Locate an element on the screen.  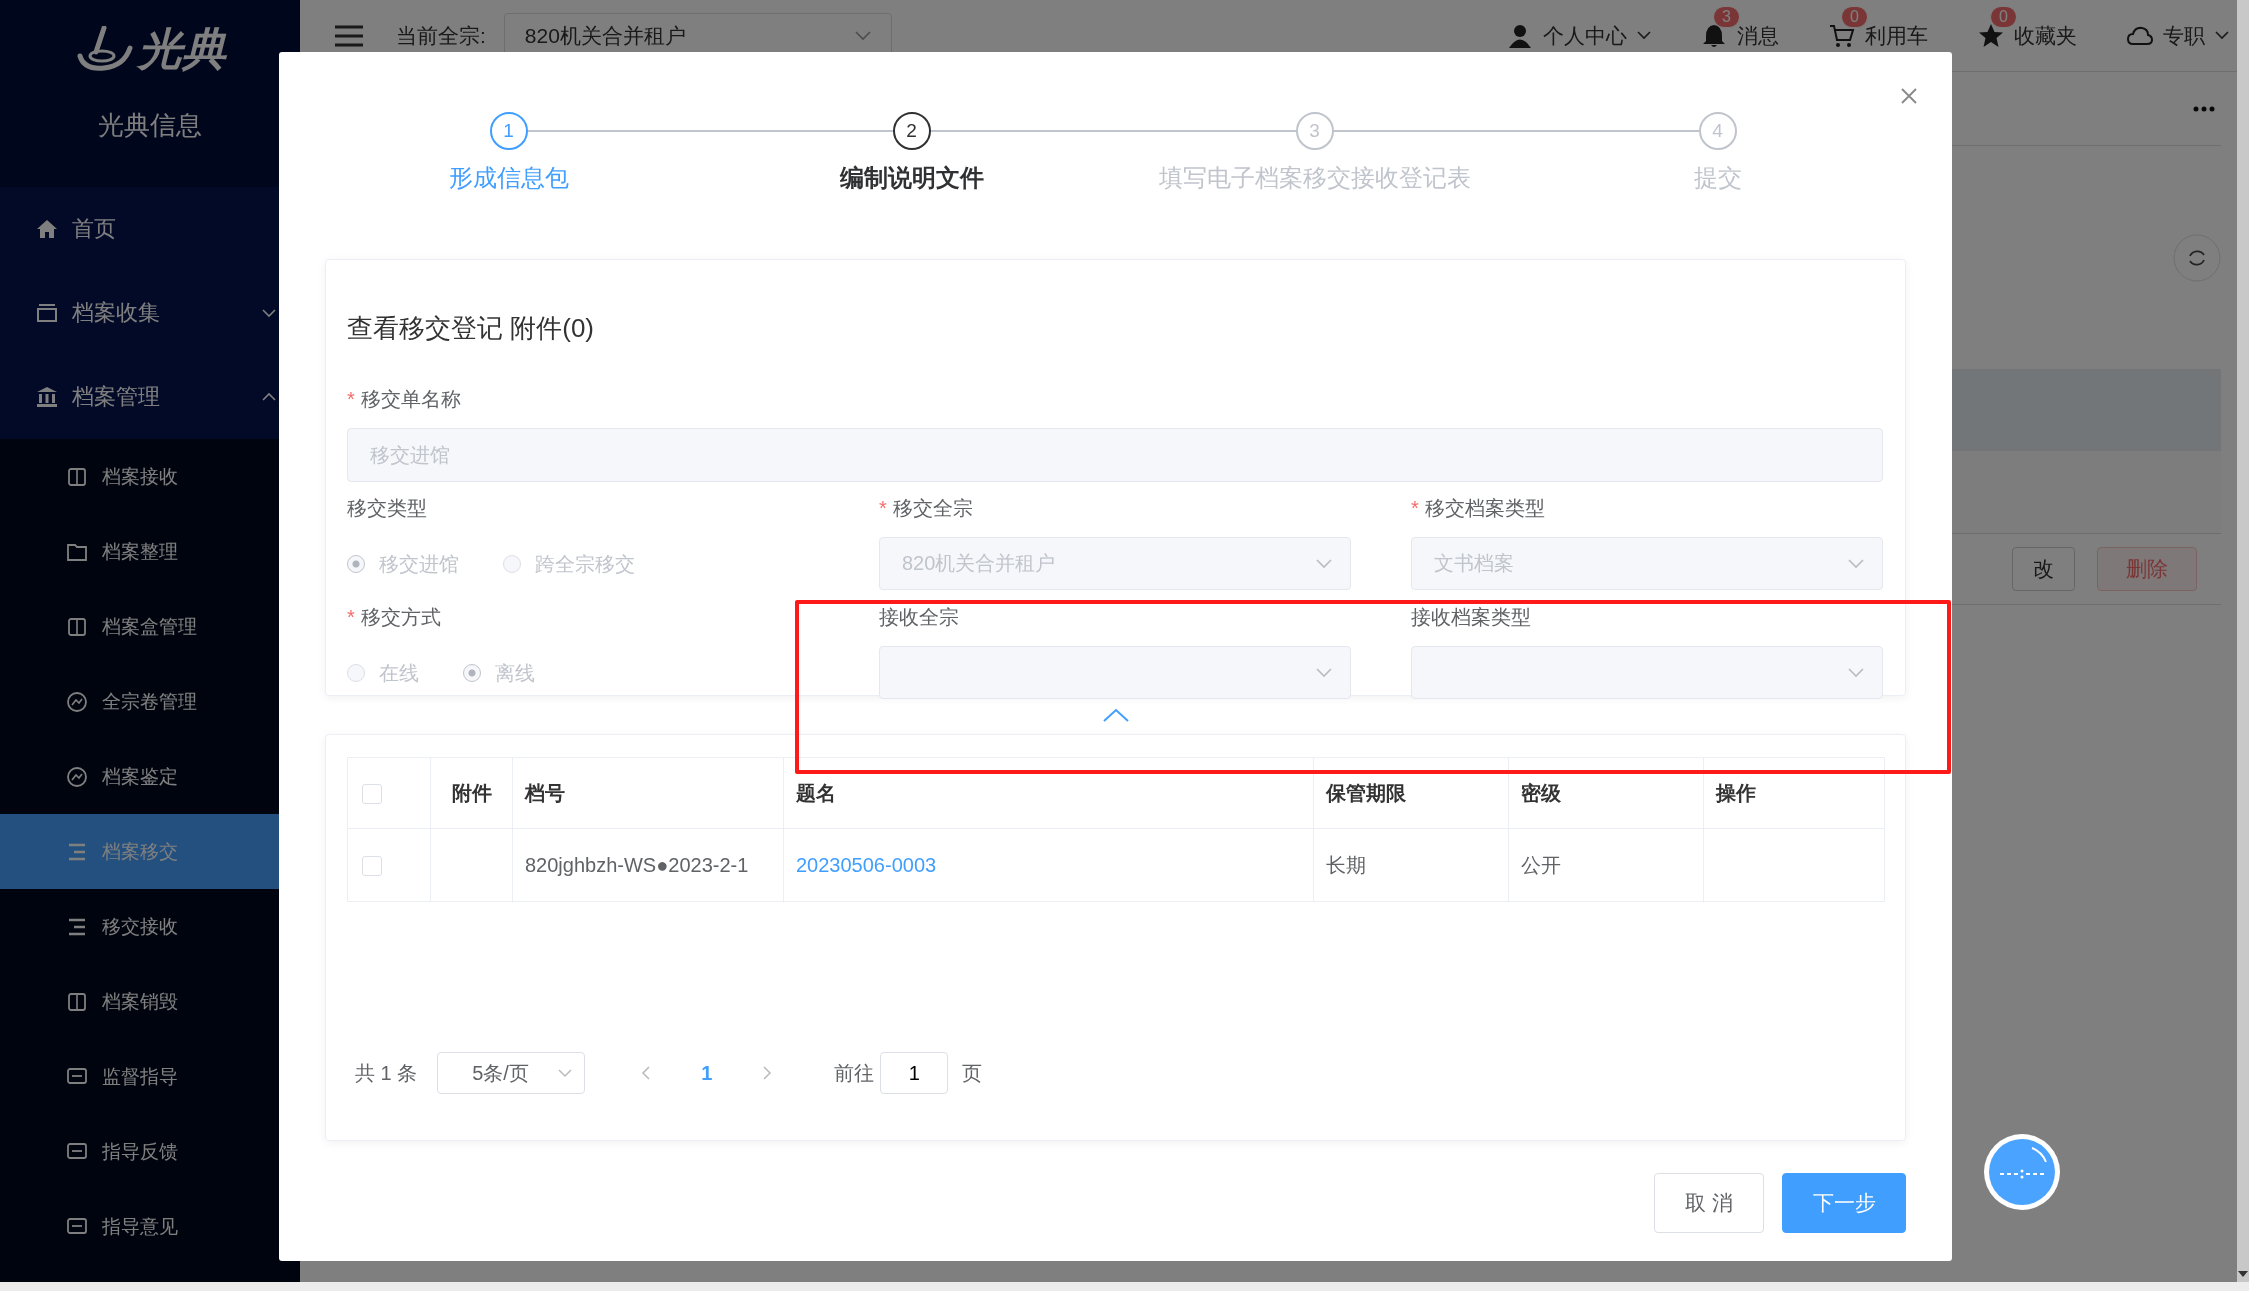
field-label: * 移交方式 is located at coordinates (394, 617).